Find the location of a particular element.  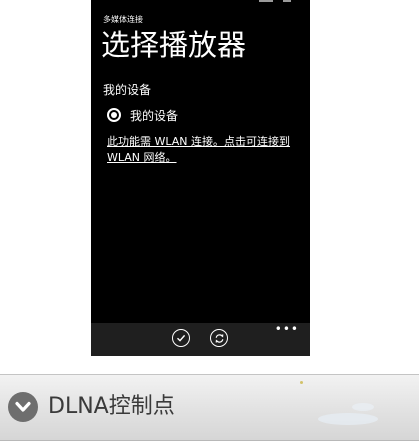

check-icon is located at coordinates (181, 338).